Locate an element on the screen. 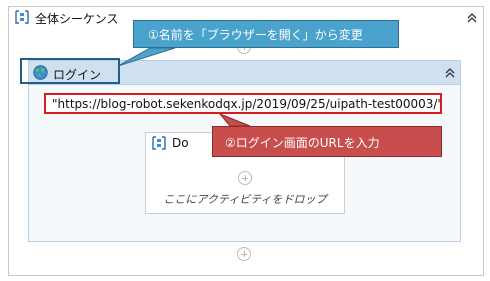 The image size is (490, 281). do-sequence-title: Do is located at coordinates (180, 143).